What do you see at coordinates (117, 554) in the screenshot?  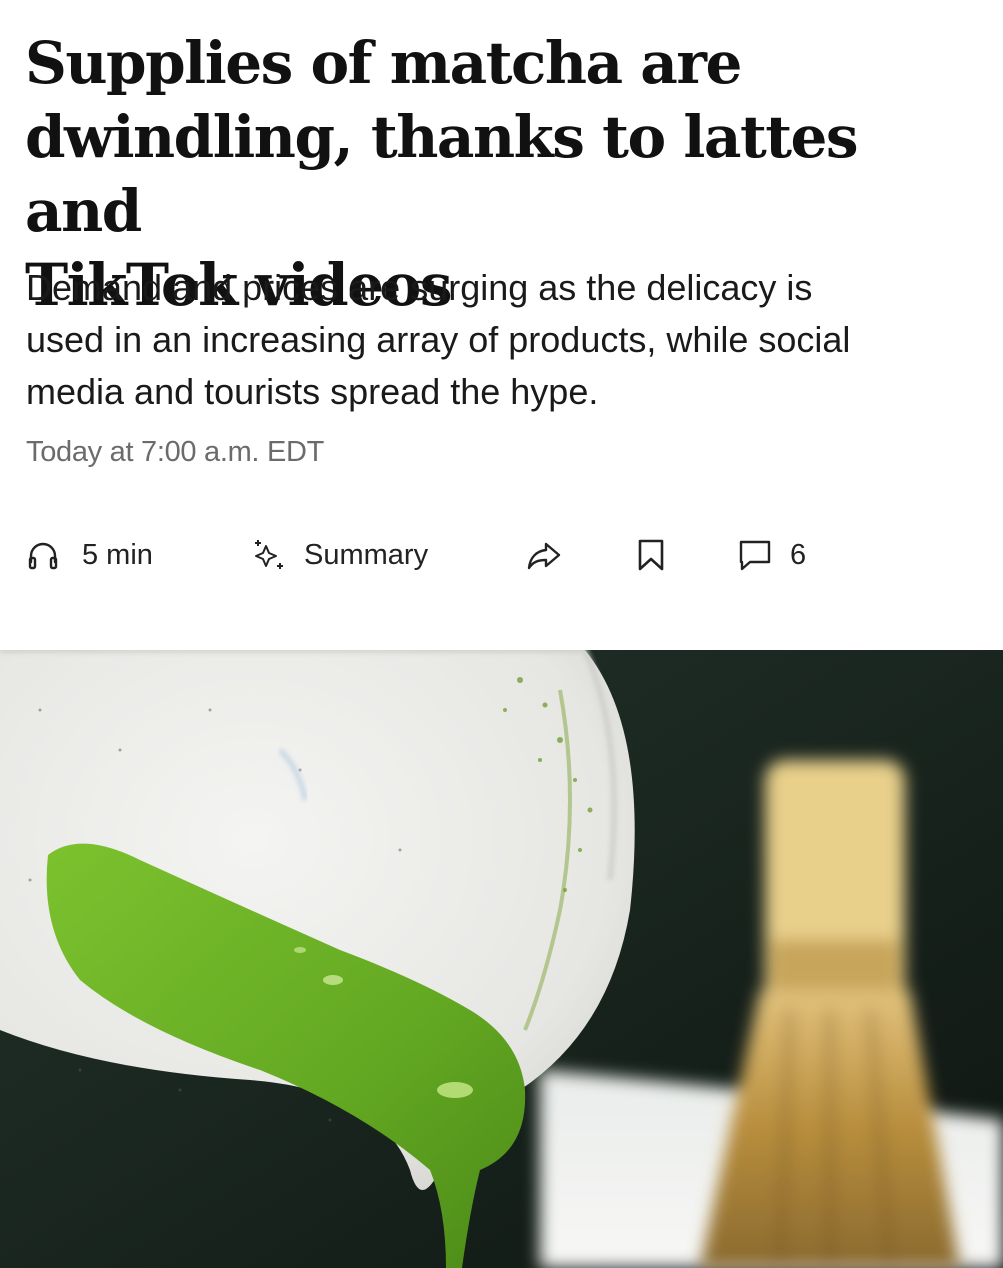 I see `listen-duration-label: 5 min` at bounding box center [117, 554].